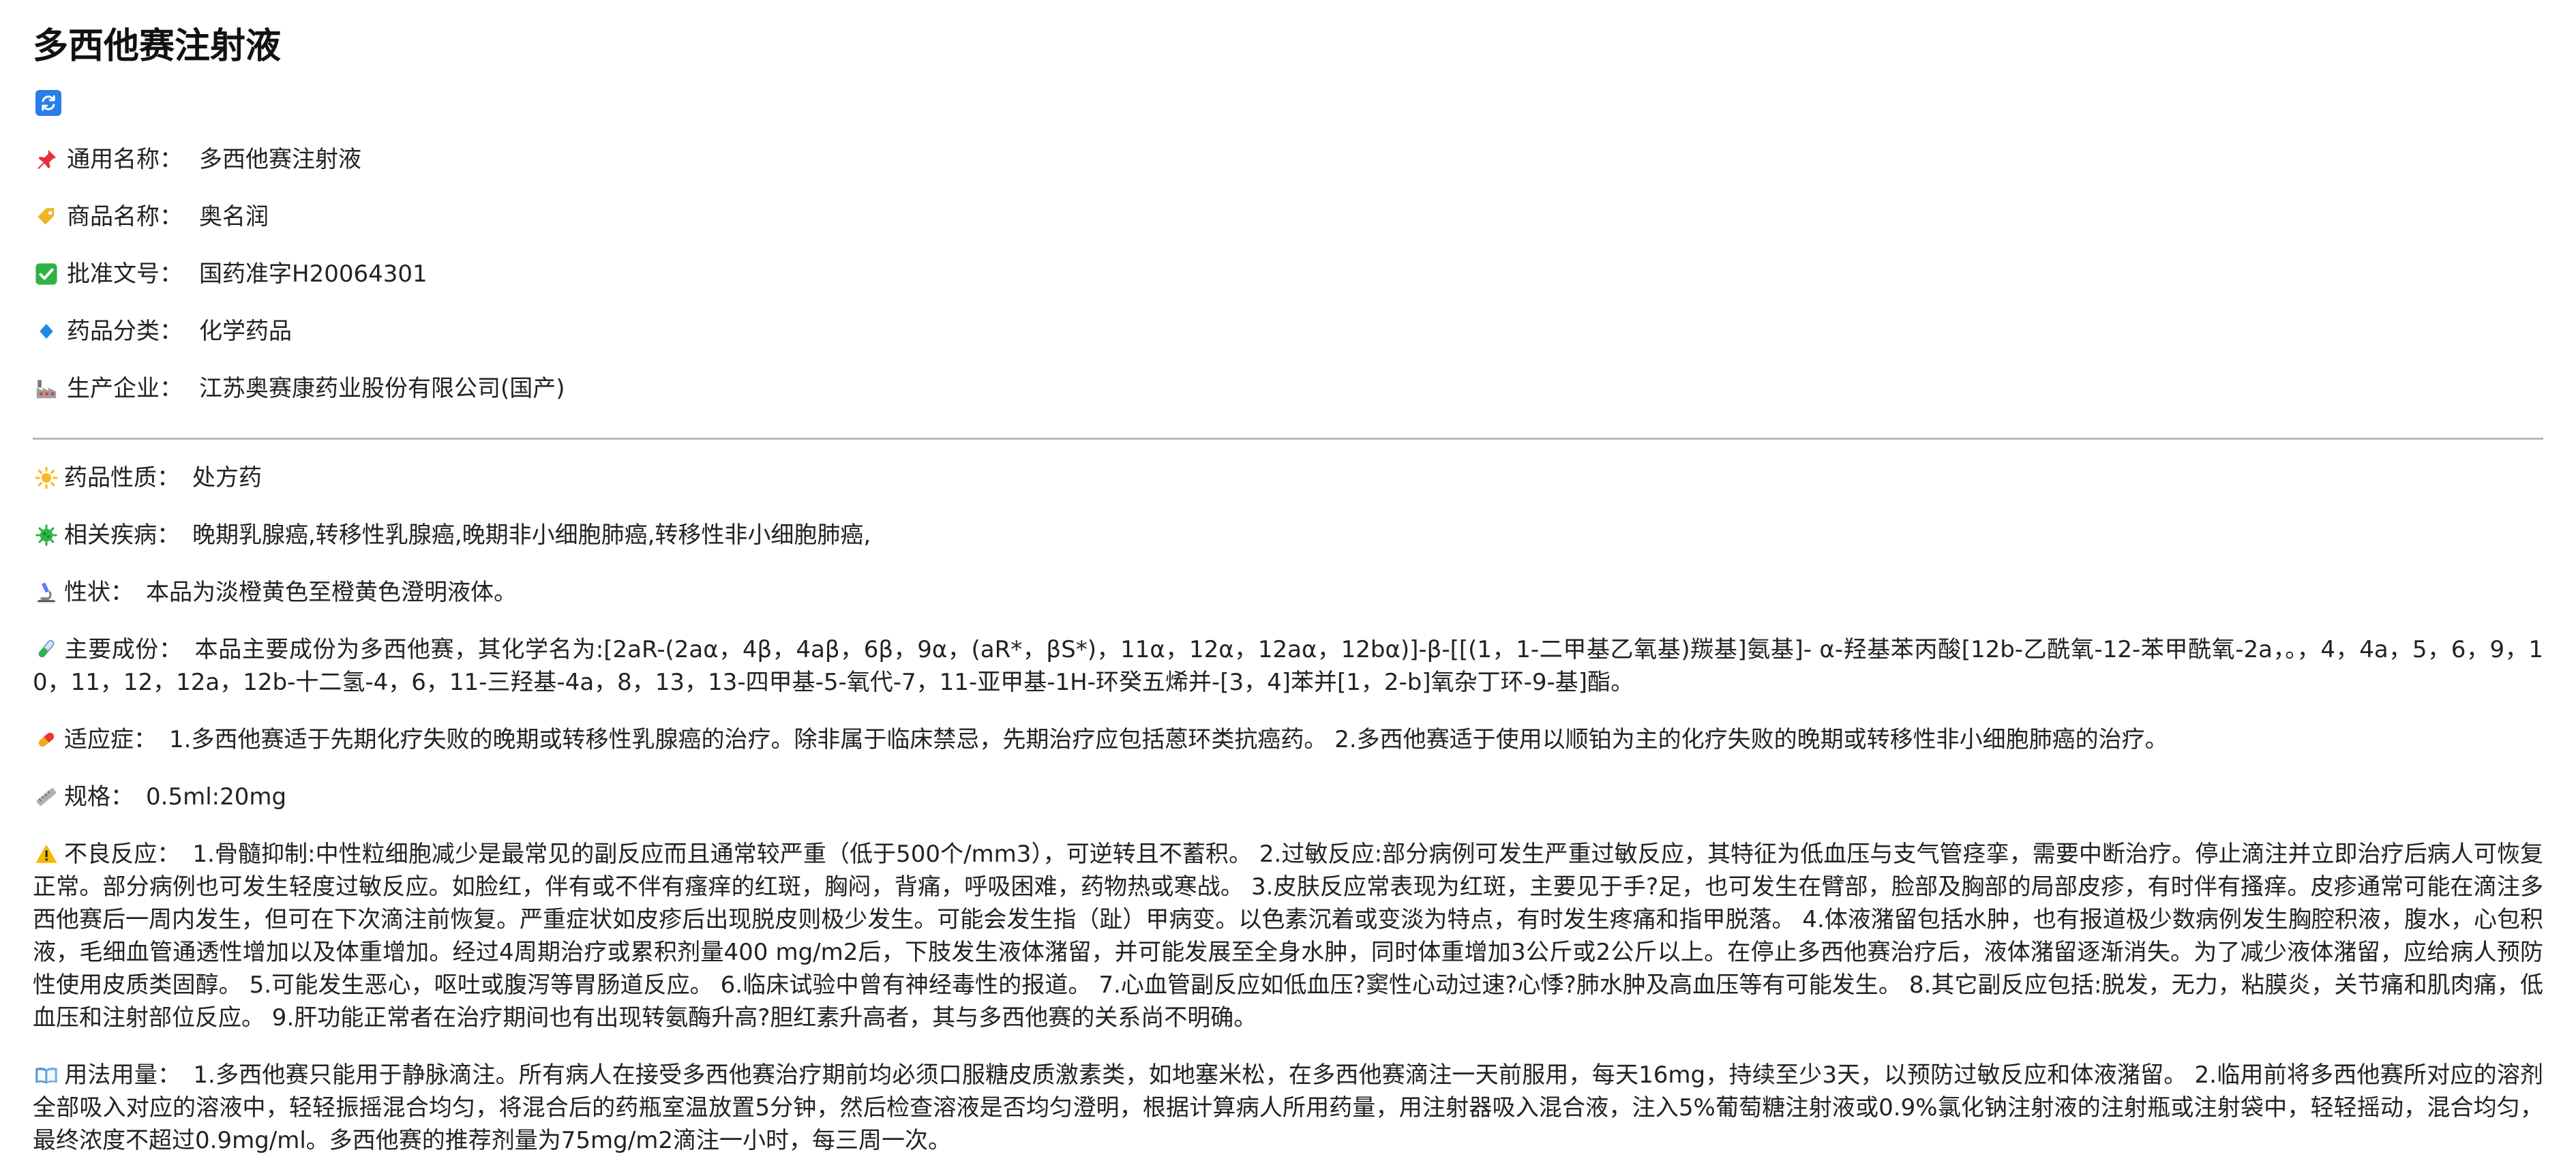  I want to click on approval-number-row: 批准文号： 国药准字H20064301, so click(1288, 286).